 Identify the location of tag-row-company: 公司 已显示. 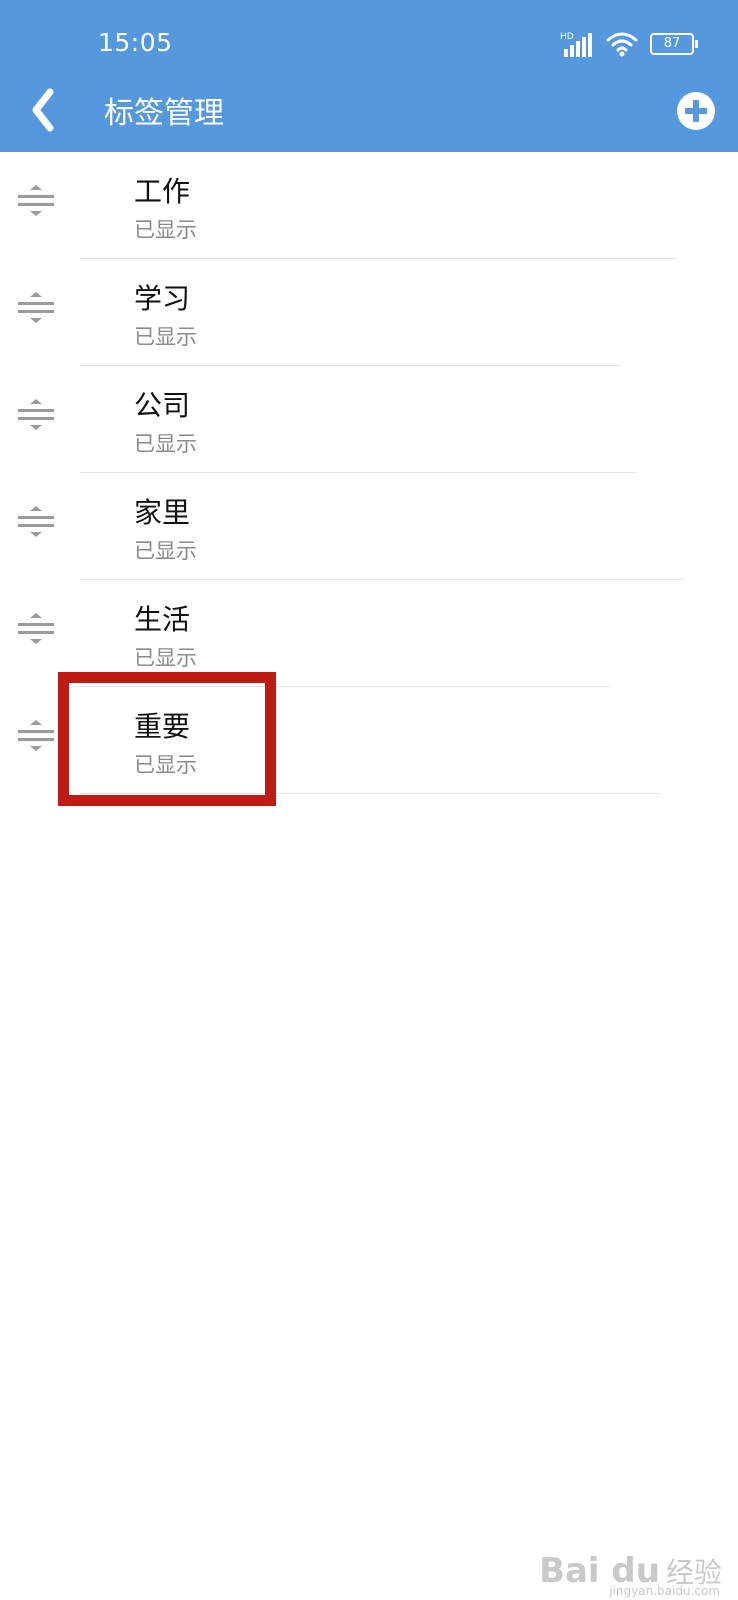
(369, 419).